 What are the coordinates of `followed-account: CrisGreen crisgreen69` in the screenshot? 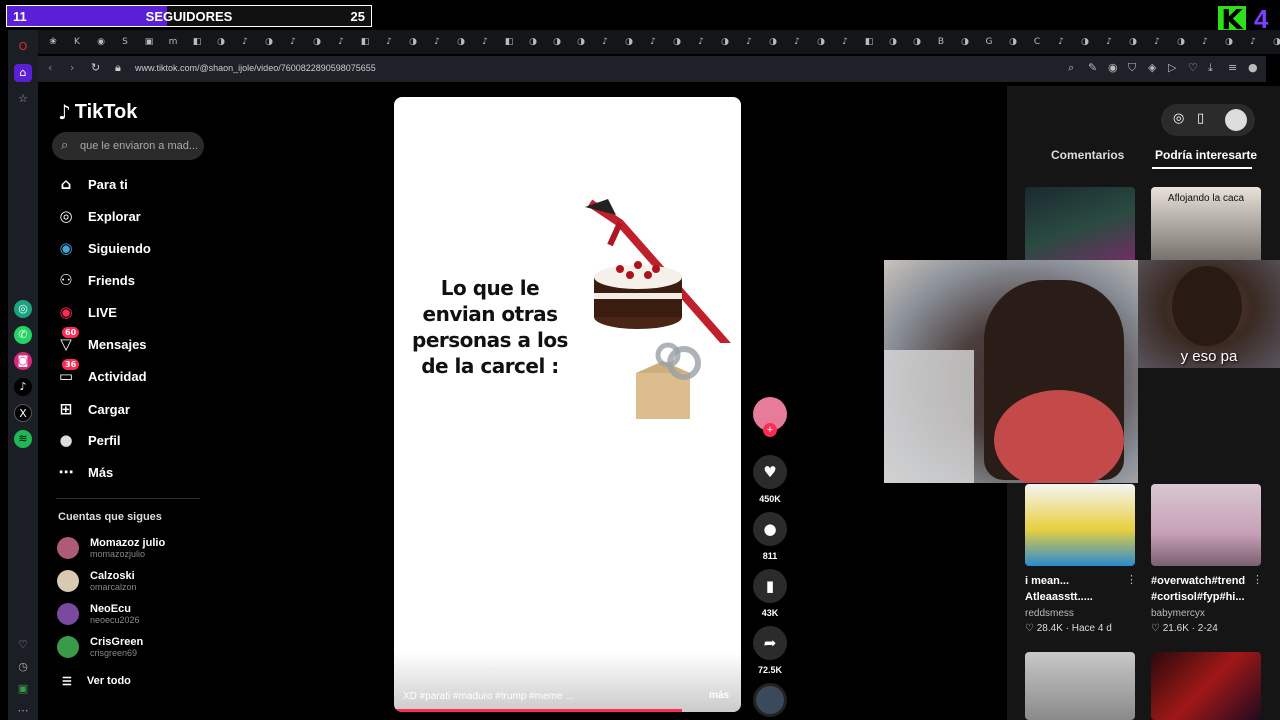 It's located at (100, 647).